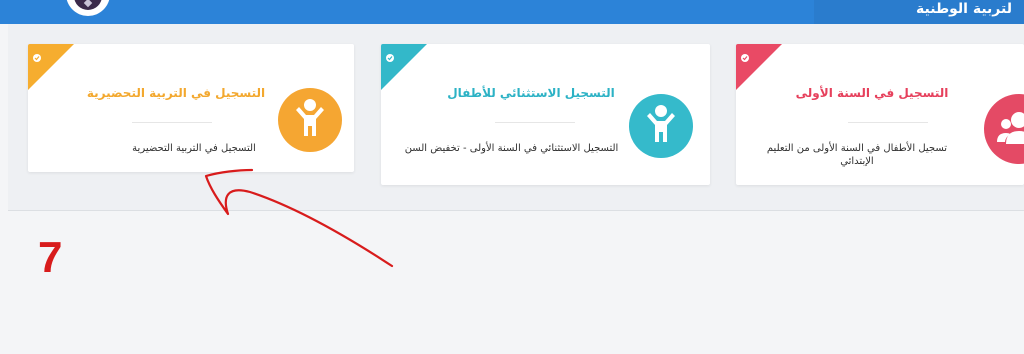 The width and height of the screenshot is (1024, 354). I want to click on red-arrow-annotation, so click(299, 218).